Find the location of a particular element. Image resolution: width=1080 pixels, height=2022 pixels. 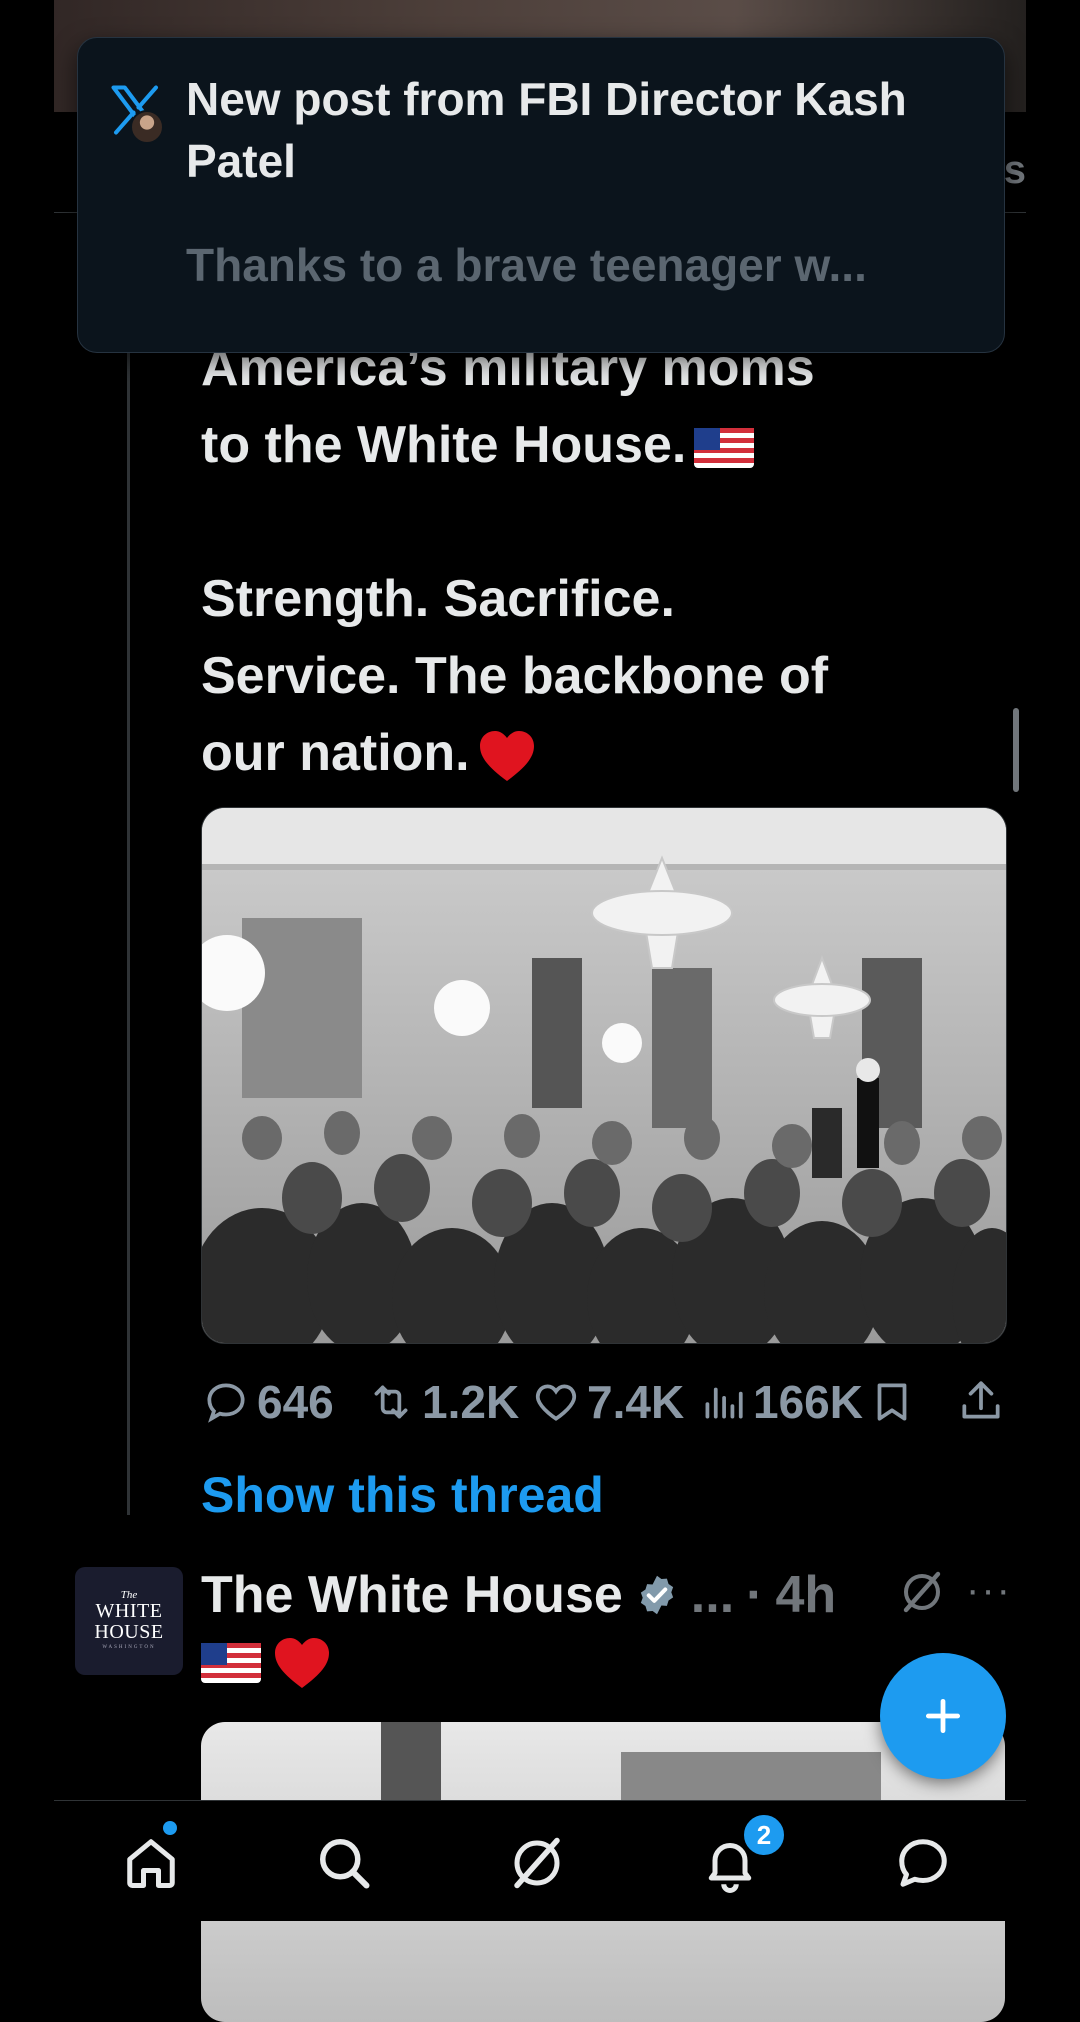

like-button: 7.4K is located at coordinates (607, 1402).